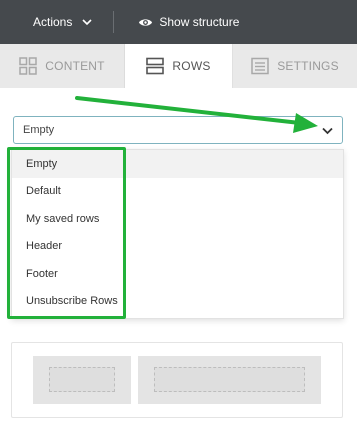 Image resolution: width=357 pixels, height=428 pixels. Describe the element at coordinates (177, 247) in the screenshot. I see `dropdown-option-header: Header` at that location.